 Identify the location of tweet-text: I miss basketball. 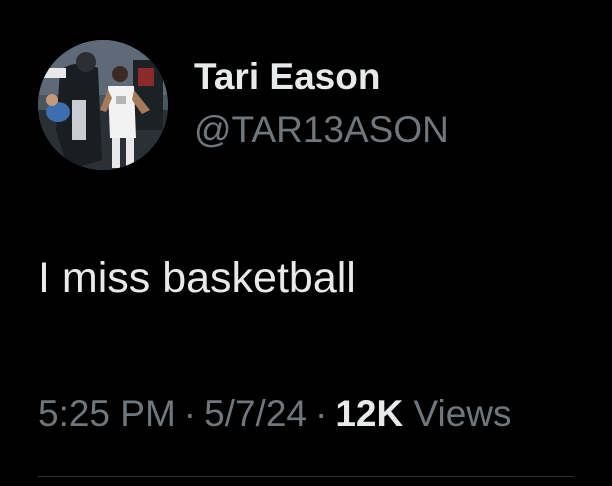
(197, 278).